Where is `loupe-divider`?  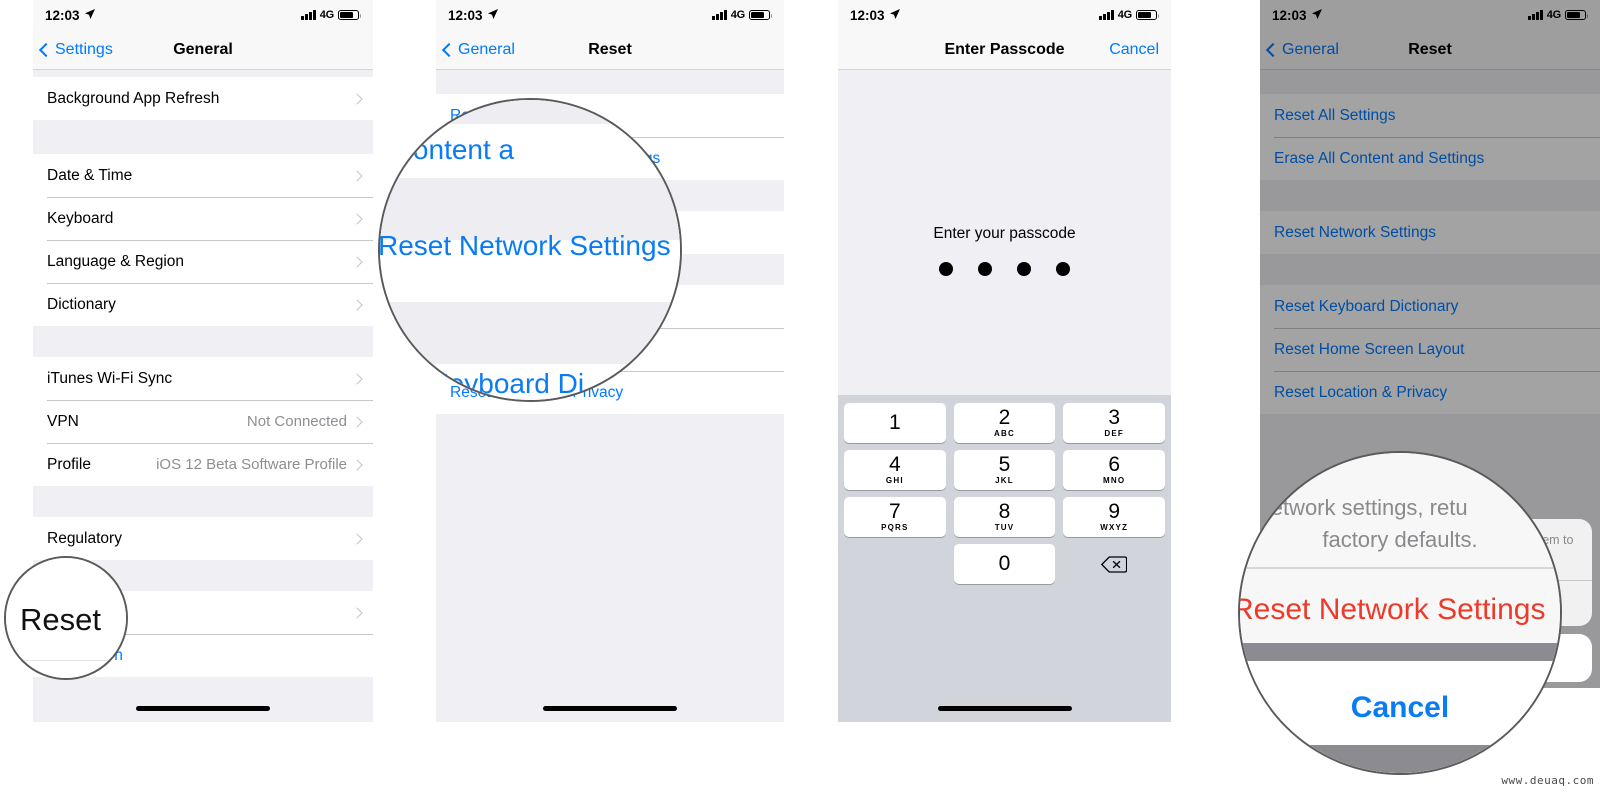 loupe-divider is located at coordinates (1400, 568).